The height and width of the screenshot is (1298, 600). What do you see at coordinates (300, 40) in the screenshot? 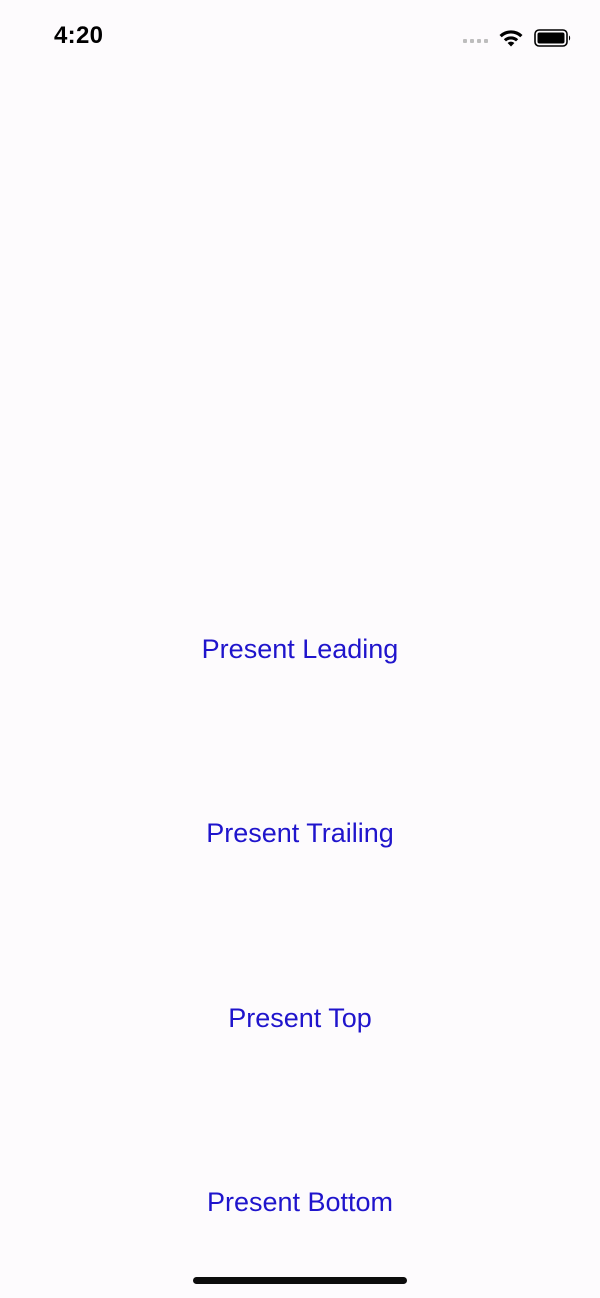
I see `status-bar: 4:20` at bounding box center [300, 40].